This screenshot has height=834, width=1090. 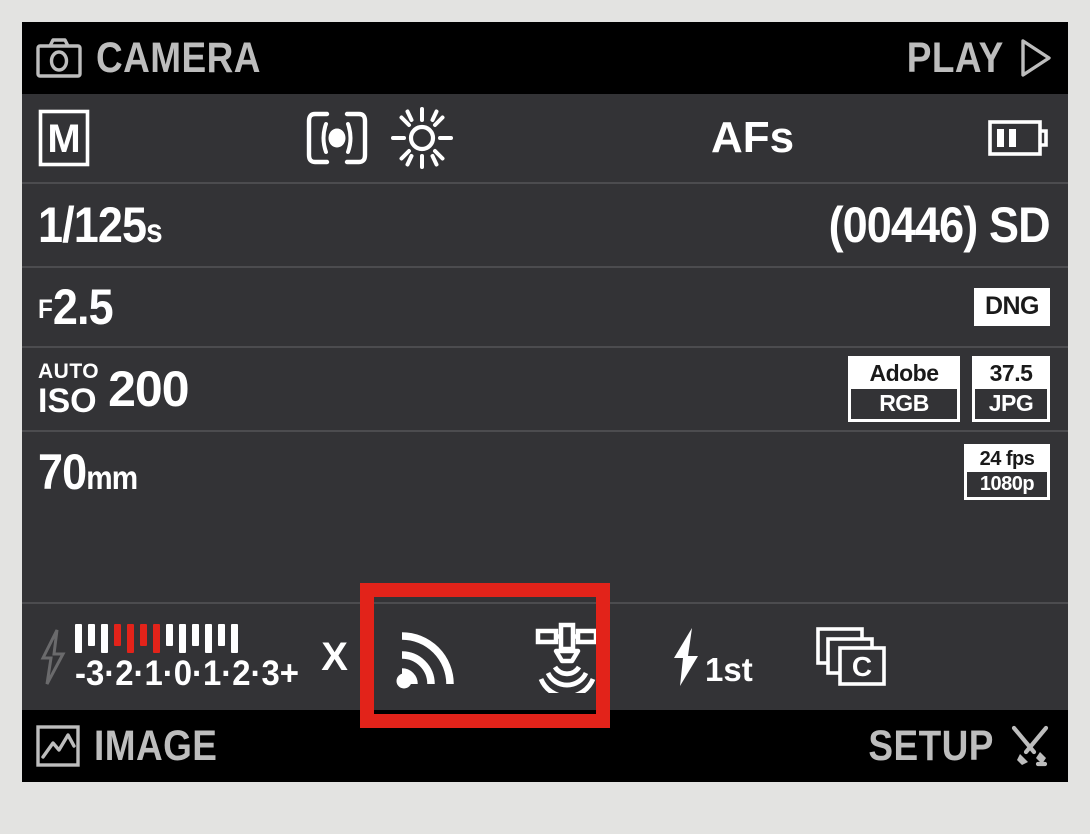 I want to click on row-focal-length: 70mm 24 fps 1080p, so click(x=545, y=471).